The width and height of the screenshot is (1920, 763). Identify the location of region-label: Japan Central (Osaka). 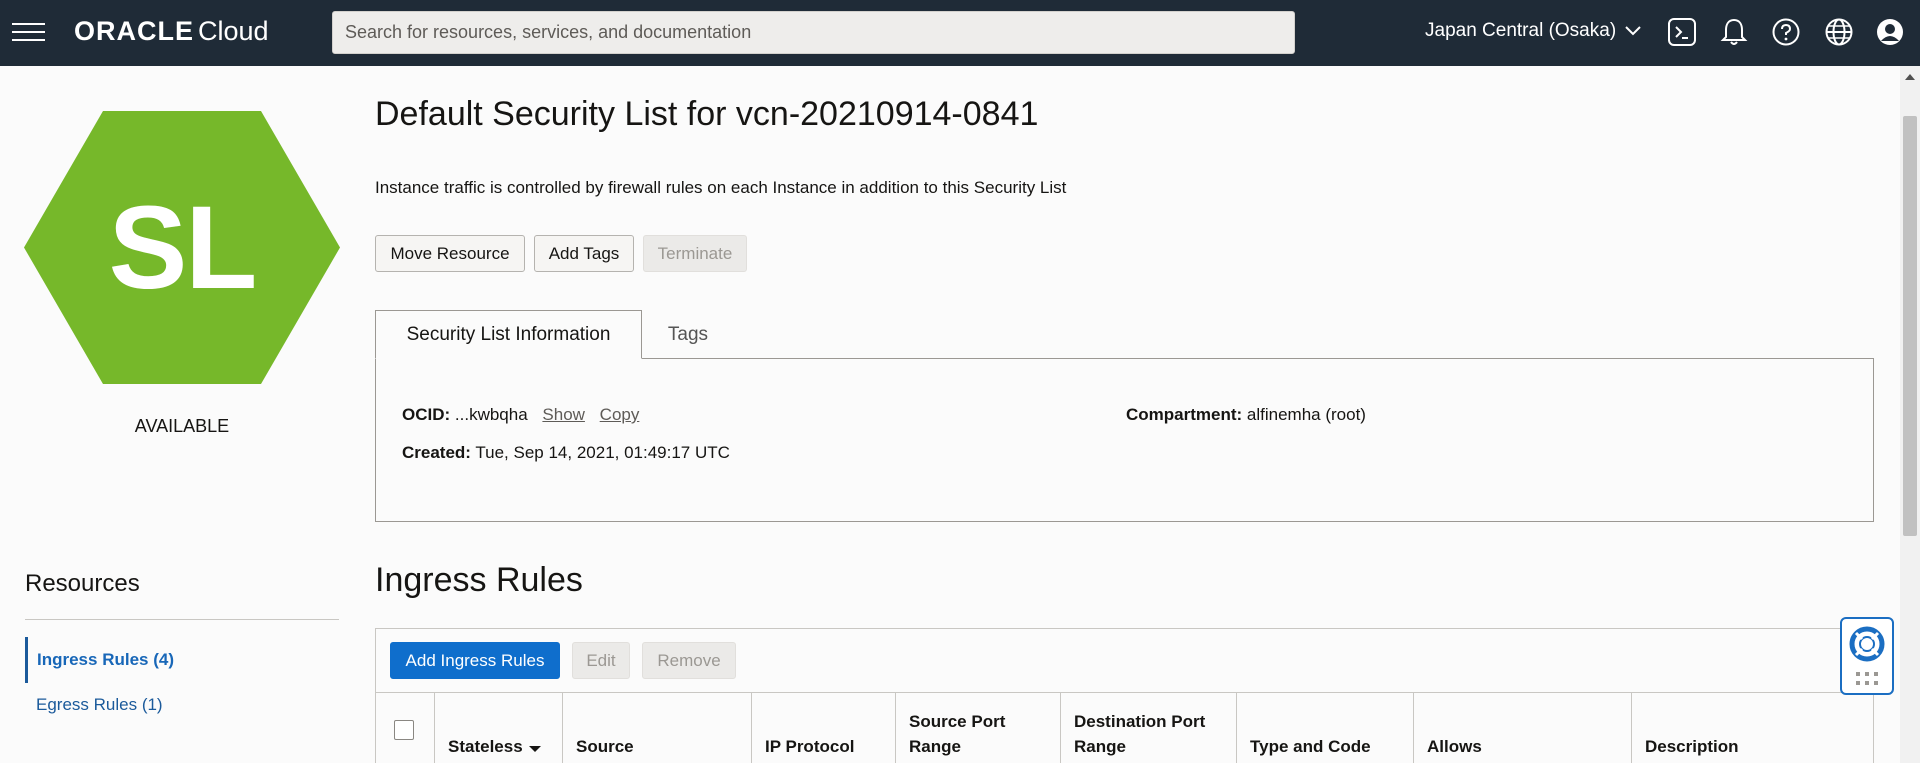
(1521, 30).